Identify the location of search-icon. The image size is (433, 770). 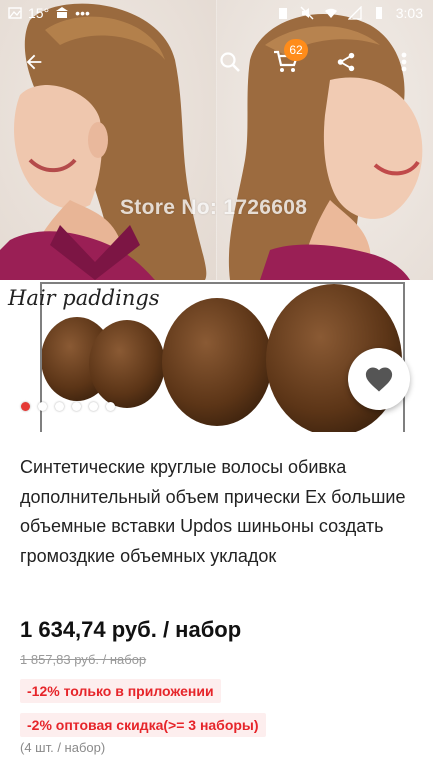
(230, 62).